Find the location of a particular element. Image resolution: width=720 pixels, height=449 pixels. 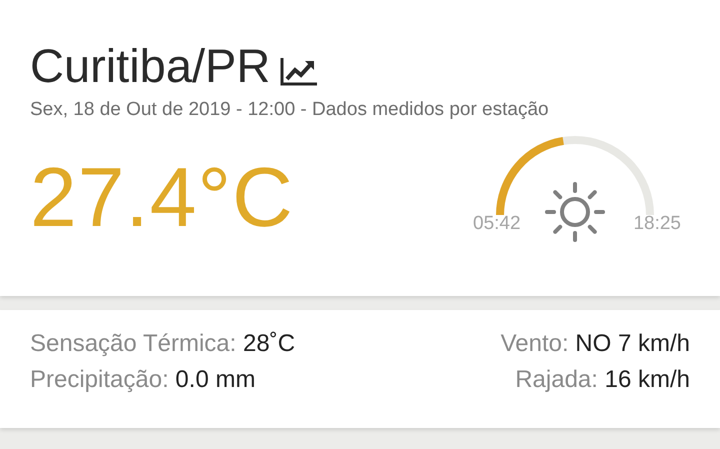

sunrise-time: 05:42 is located at coordinates (497, 224).